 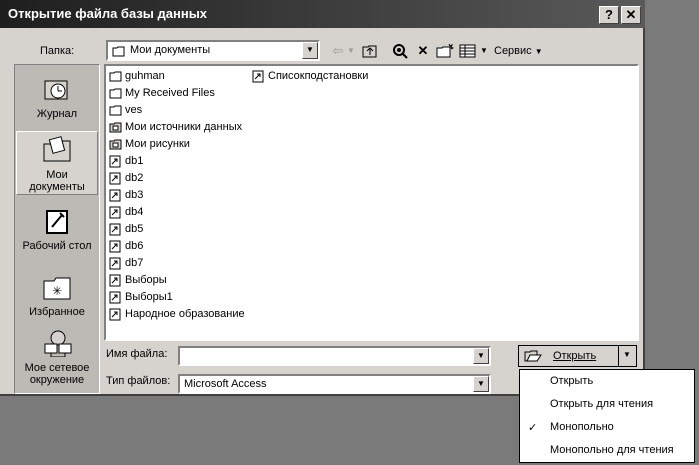 What do you see at coordinates (513, 51) in the screenshot?
I see `tools-menu-label: Сервис` at bounding box center [513, 51].